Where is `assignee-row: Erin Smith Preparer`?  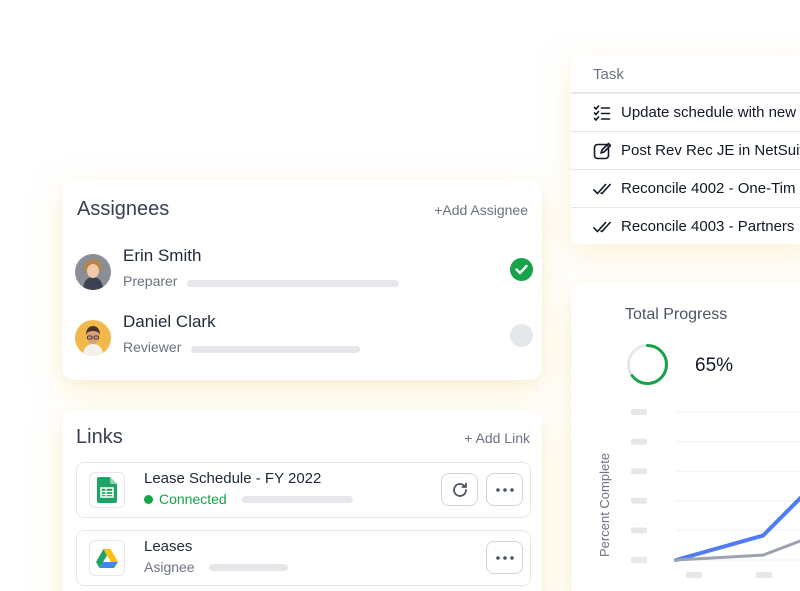 assignee-row: Erin Smith Preparer is located at coordinates (304, 271).